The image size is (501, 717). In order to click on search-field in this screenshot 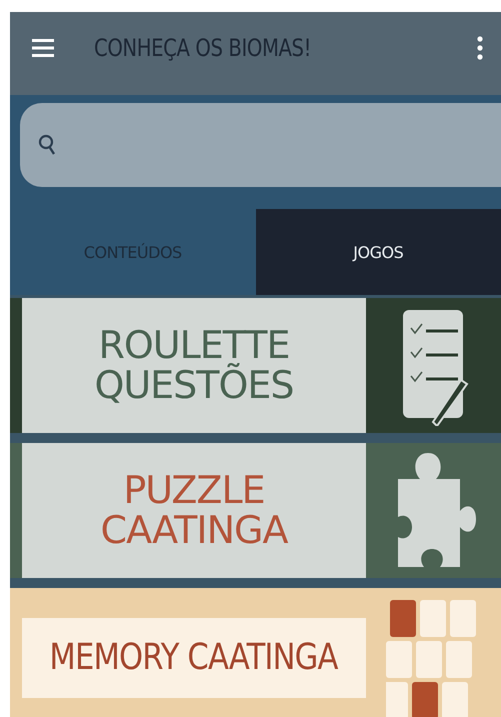, I will do `click(260, 145)`.